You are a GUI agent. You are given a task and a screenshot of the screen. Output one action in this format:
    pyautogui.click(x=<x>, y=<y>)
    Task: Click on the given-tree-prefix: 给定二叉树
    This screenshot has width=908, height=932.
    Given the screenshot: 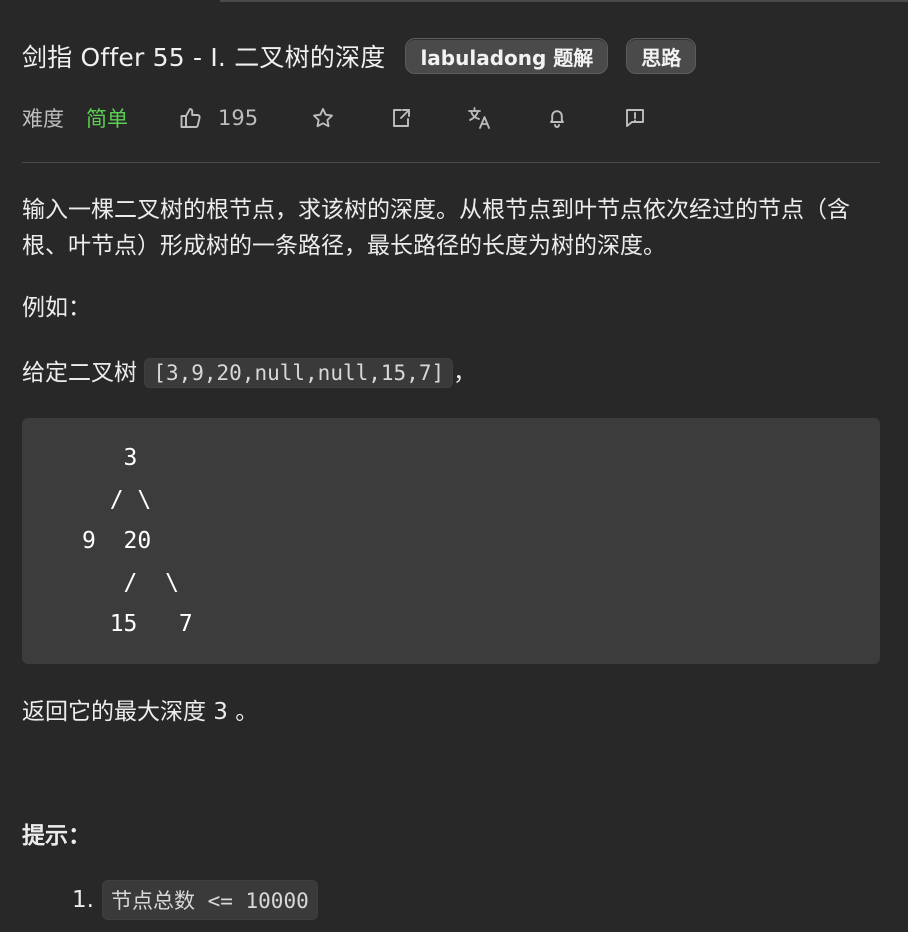 What is the action you would take?
    pyautogui.click(x=79, y=373)
    